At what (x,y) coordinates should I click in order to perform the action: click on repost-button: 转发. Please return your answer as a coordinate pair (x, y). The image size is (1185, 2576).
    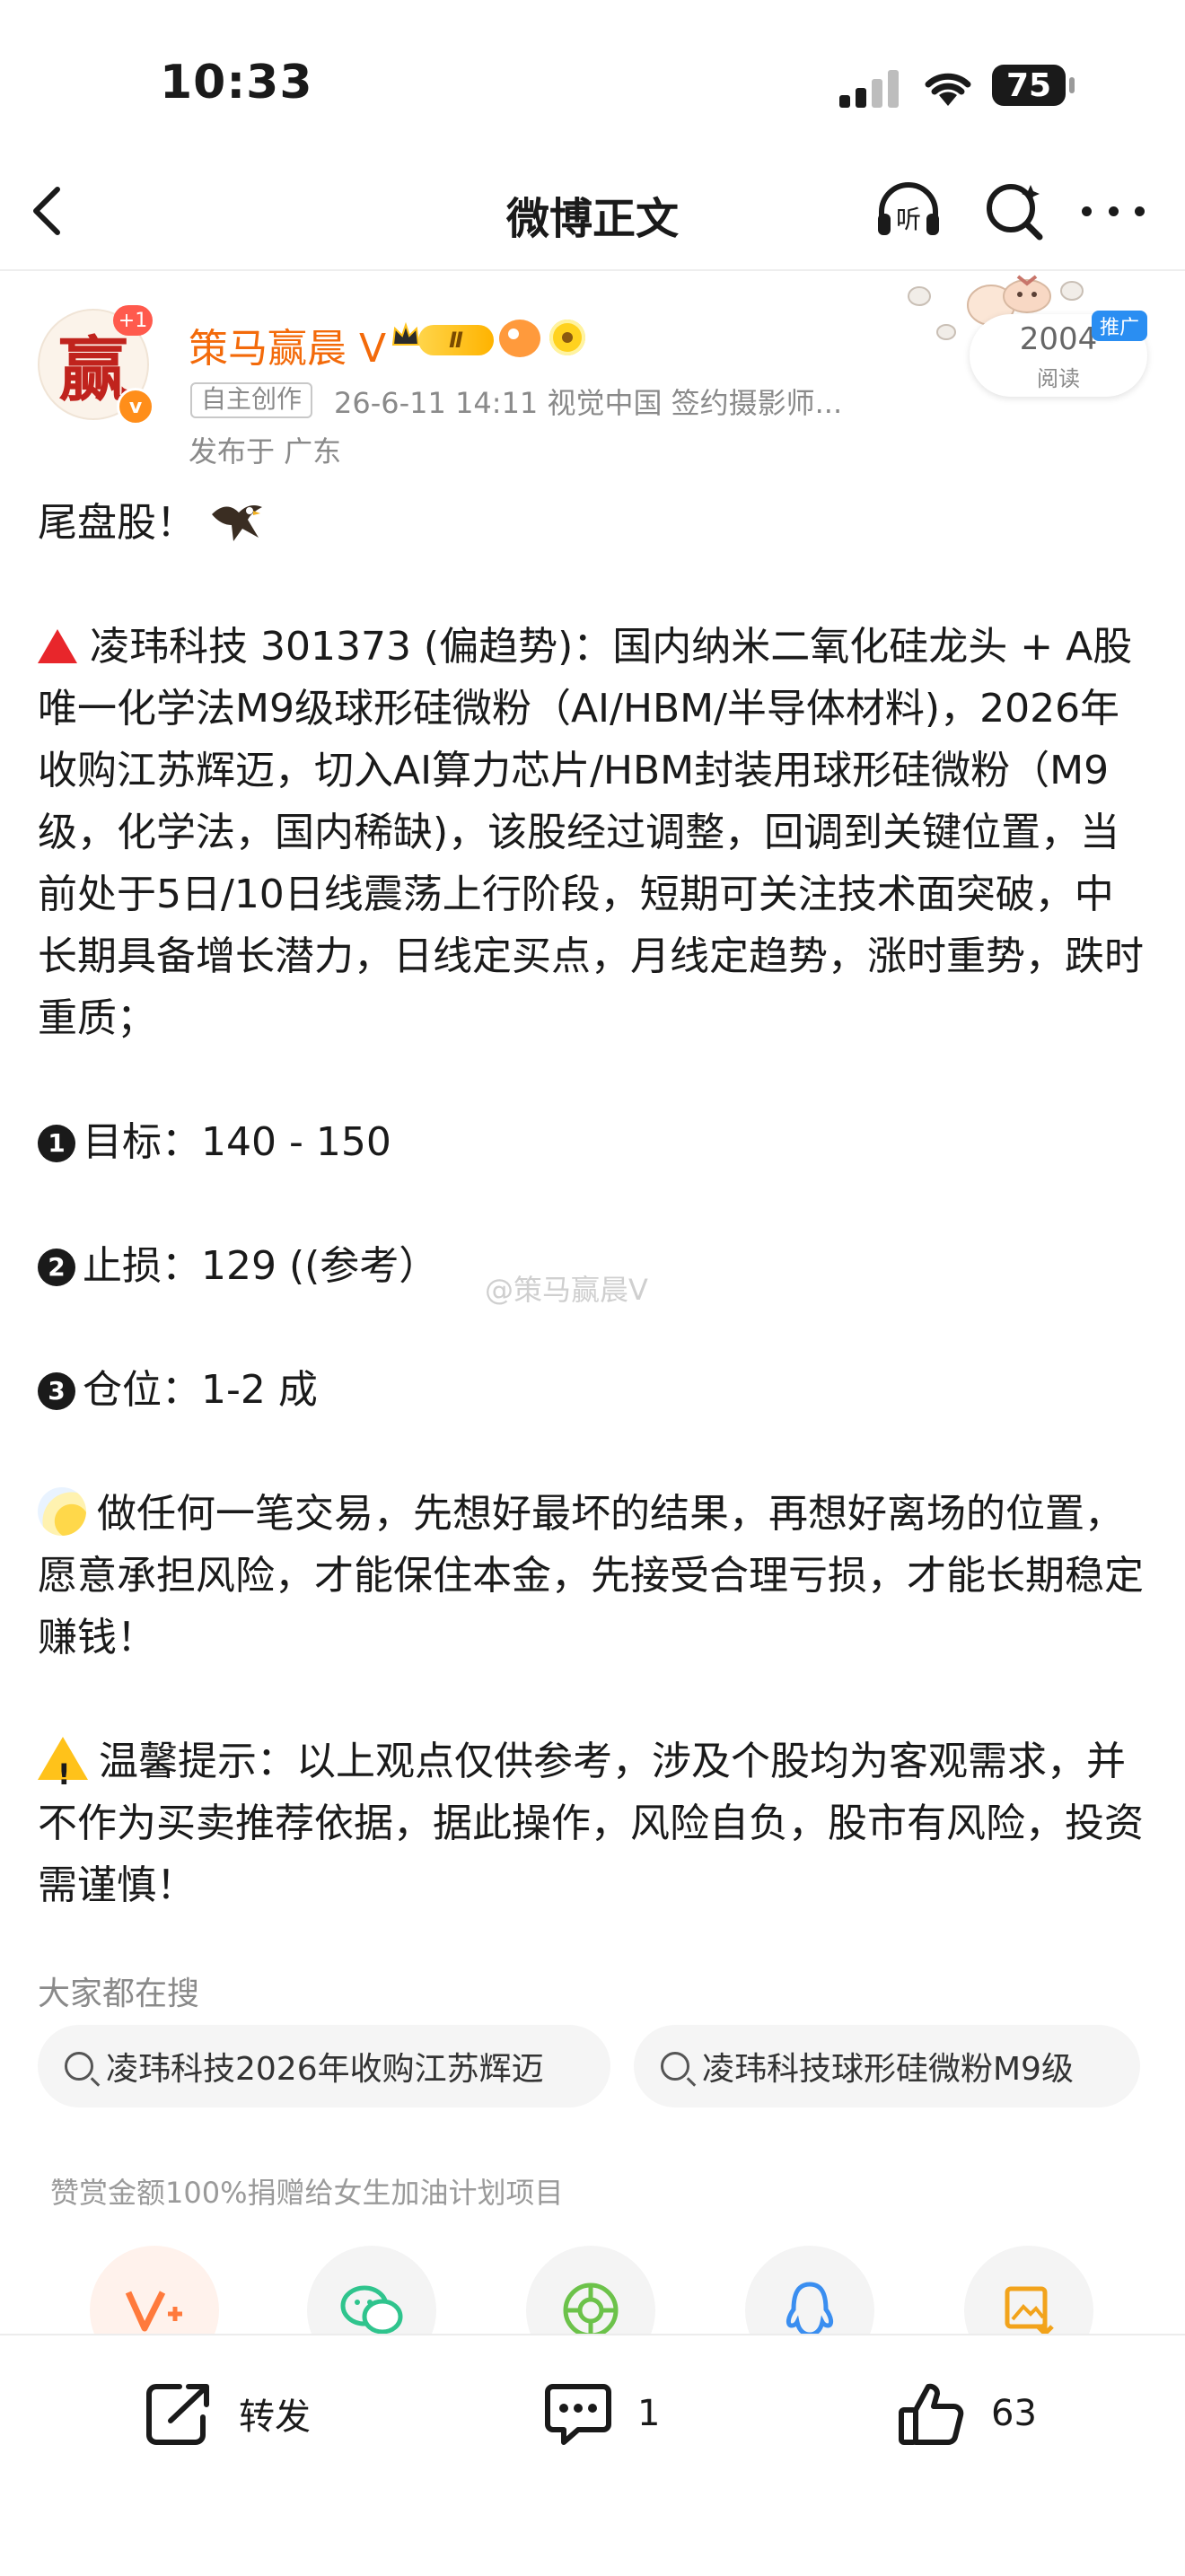
    Looking at the image, I should click on (227, 2413).